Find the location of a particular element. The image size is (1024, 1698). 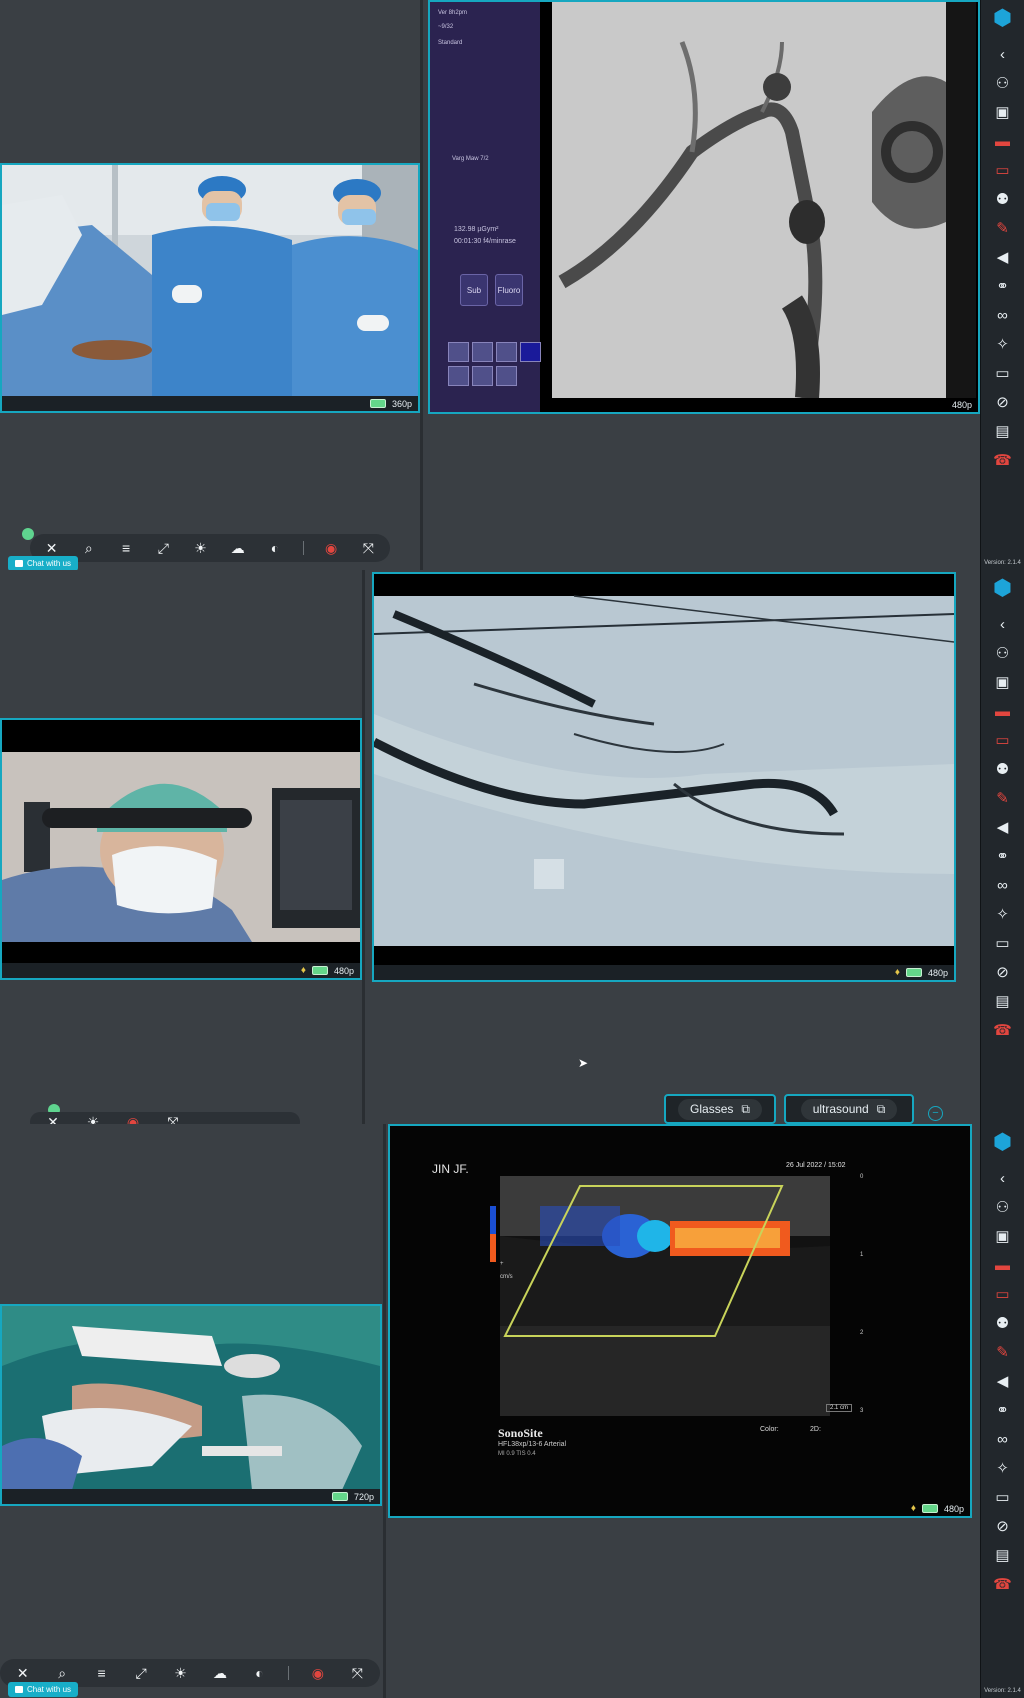

depth-mark: 0 is located at coordinates (862, 1177).